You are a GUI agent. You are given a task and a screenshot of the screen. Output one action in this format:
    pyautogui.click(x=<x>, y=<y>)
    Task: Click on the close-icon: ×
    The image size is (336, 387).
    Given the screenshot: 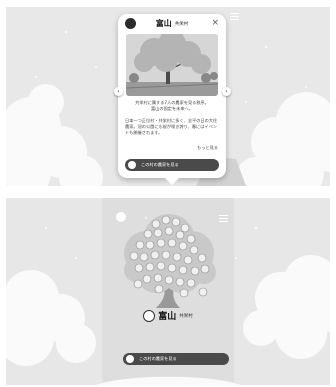 What is the action you would take?
    pyautogui.click(x=215, y=23)
    